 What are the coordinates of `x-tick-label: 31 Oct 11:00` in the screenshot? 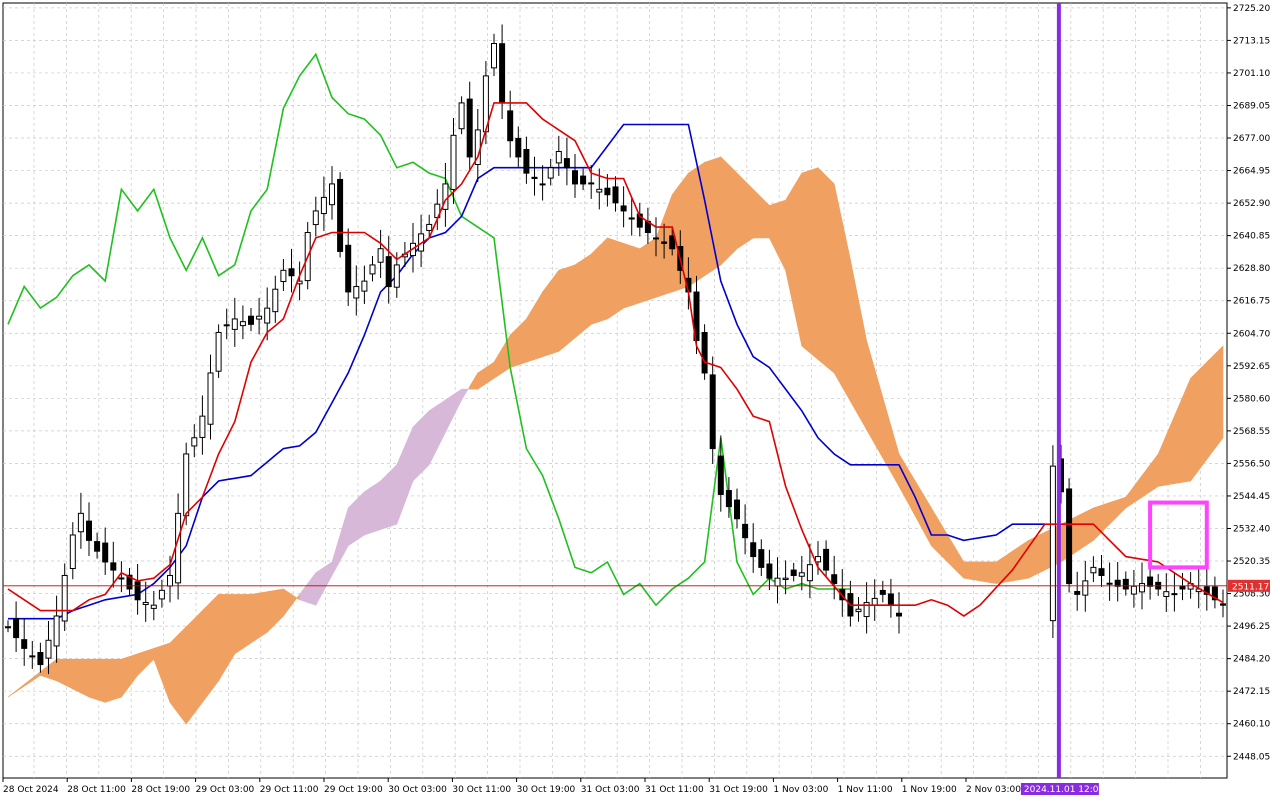 It's located at (674, 790).